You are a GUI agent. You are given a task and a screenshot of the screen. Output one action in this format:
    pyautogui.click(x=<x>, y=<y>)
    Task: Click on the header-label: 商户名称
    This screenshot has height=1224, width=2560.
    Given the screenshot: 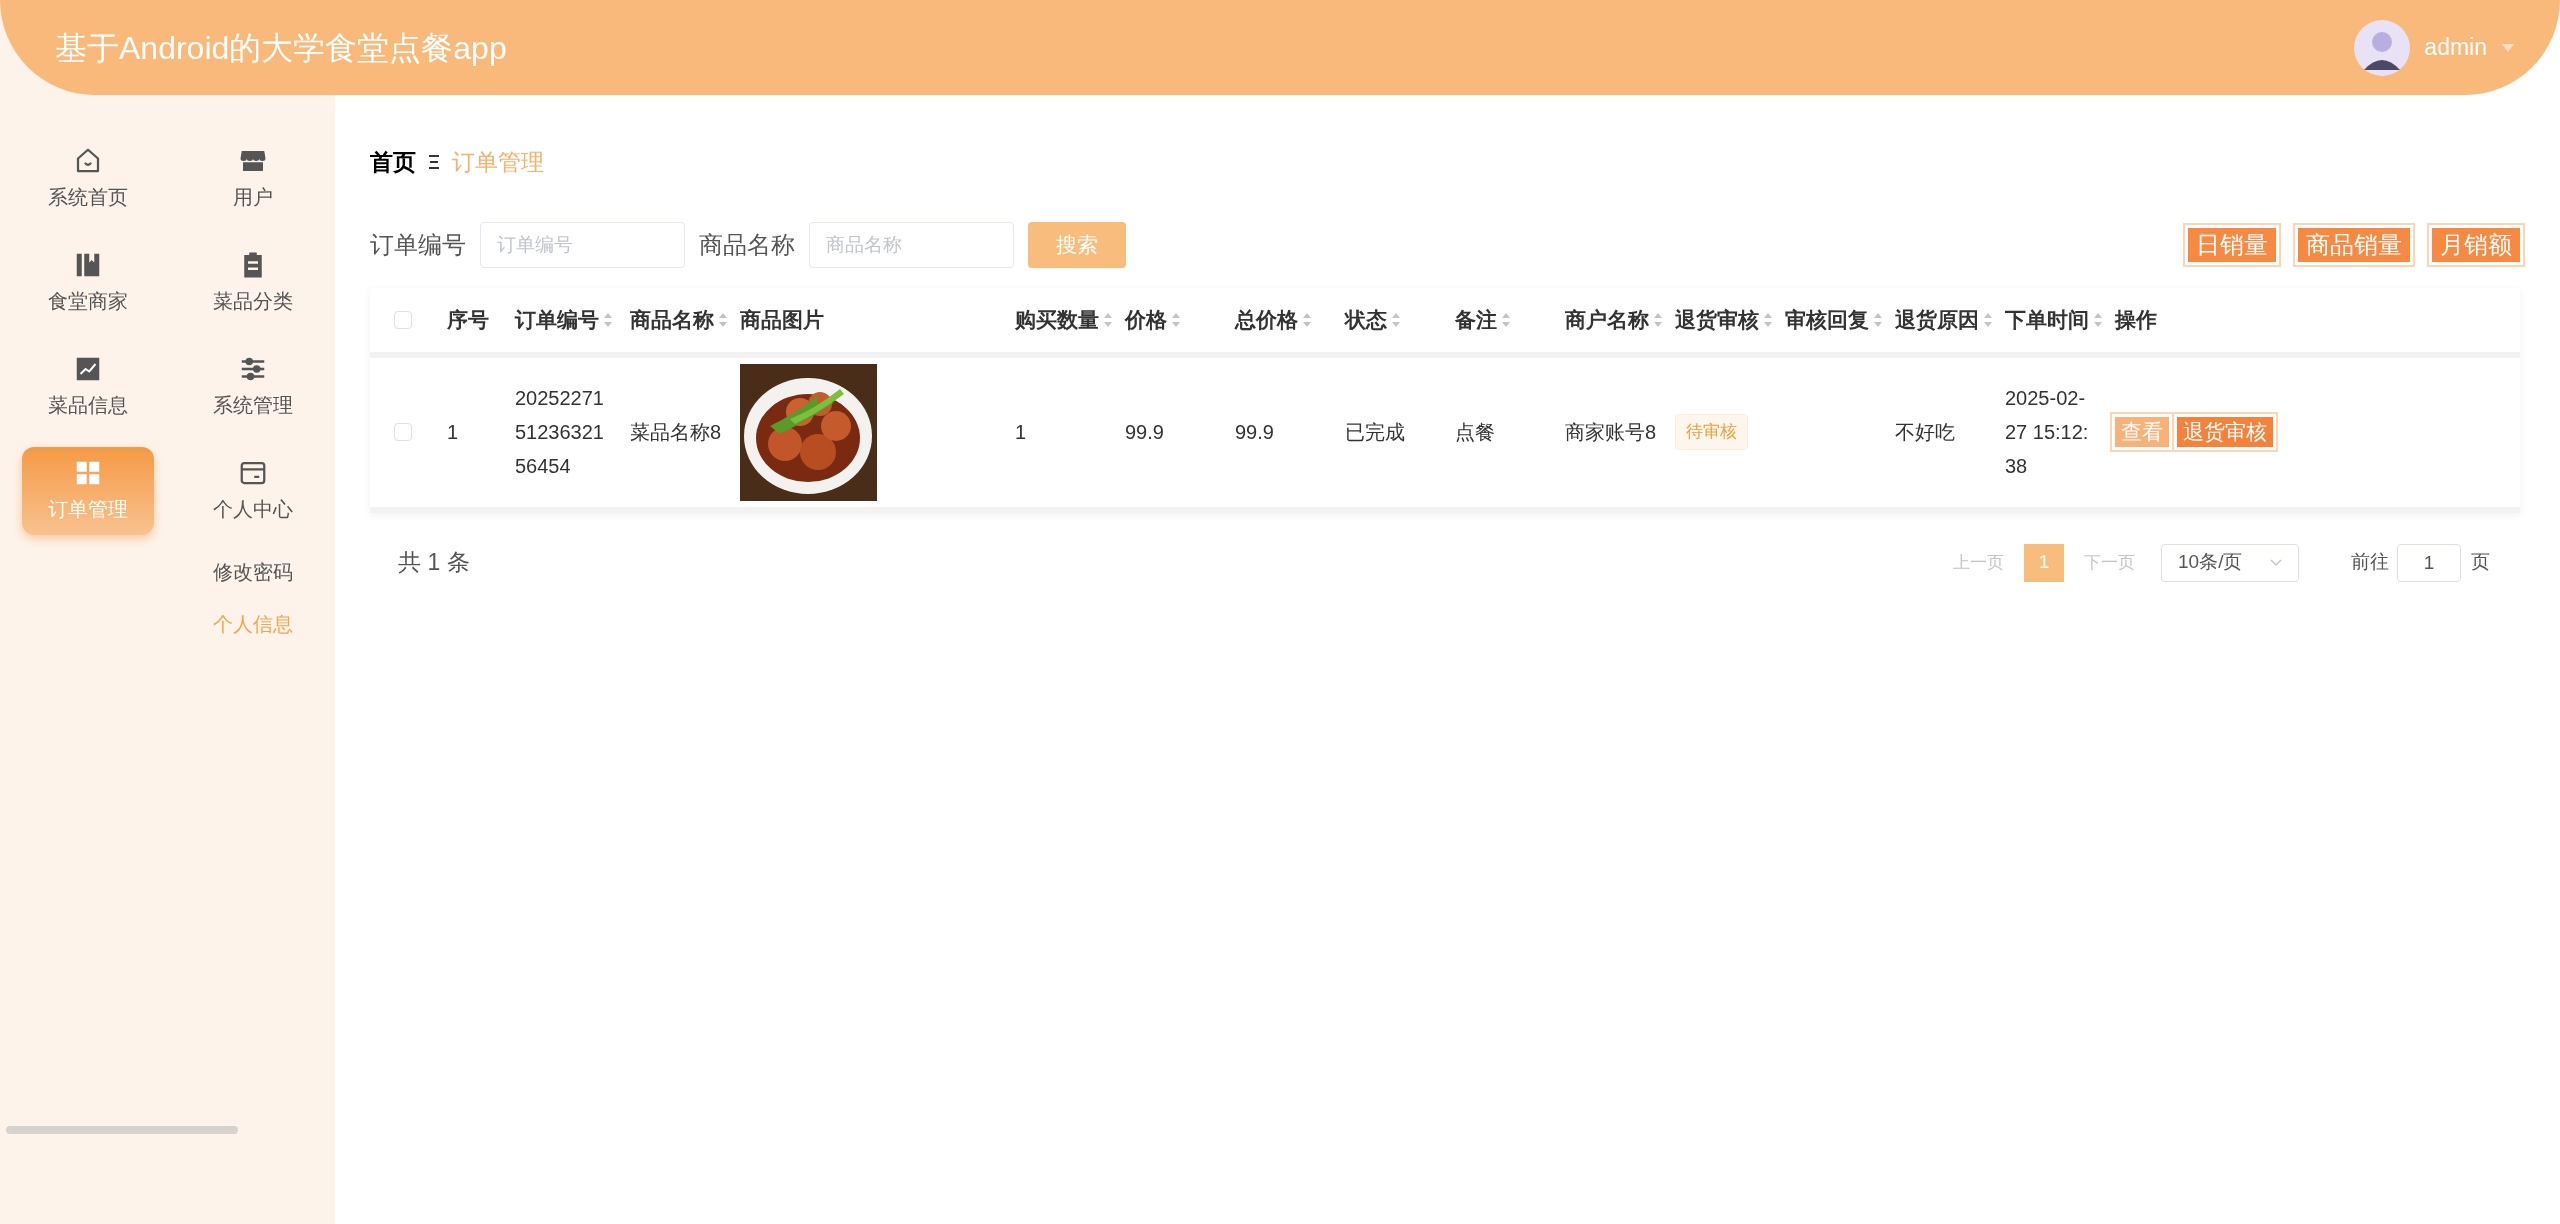 What is the action you would take?
    pyautogui.click(x=1607, y=319)
    